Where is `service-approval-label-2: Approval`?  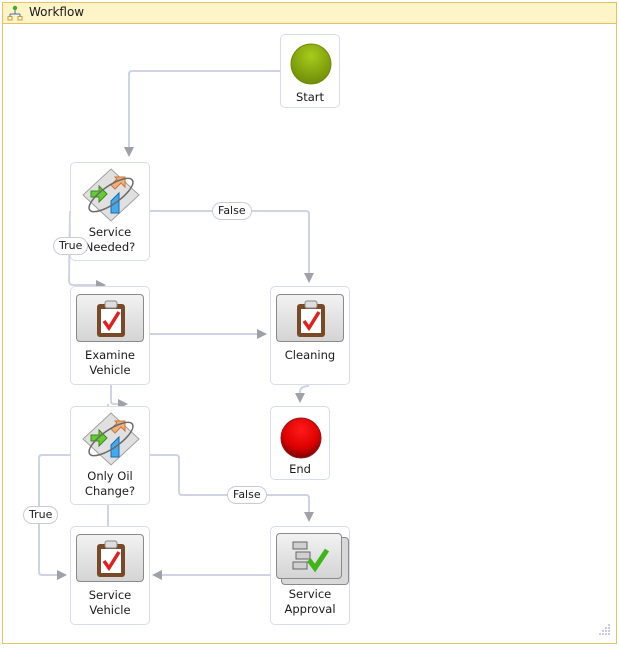 service-approval-label-2: Approval is located at coordinates (310, 609).